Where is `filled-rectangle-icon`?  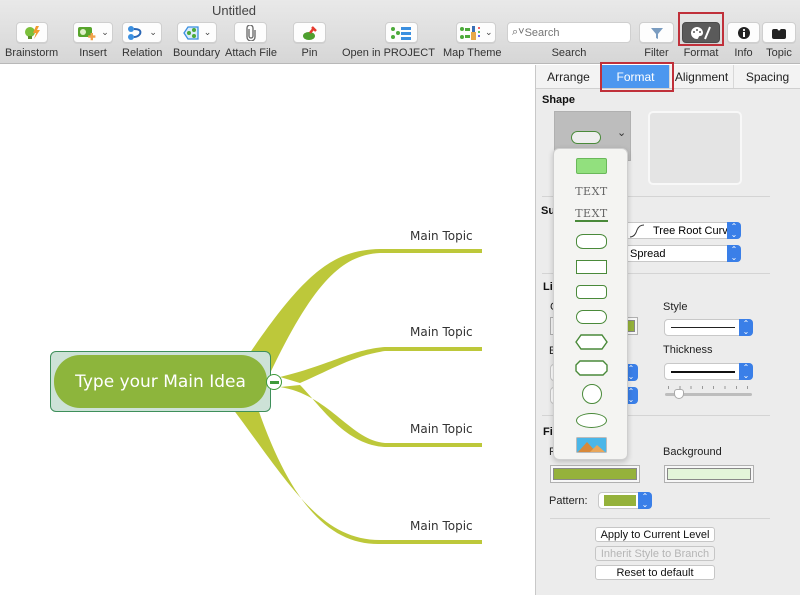
filled-rectangle-icon is located at coordinates (591, 166).